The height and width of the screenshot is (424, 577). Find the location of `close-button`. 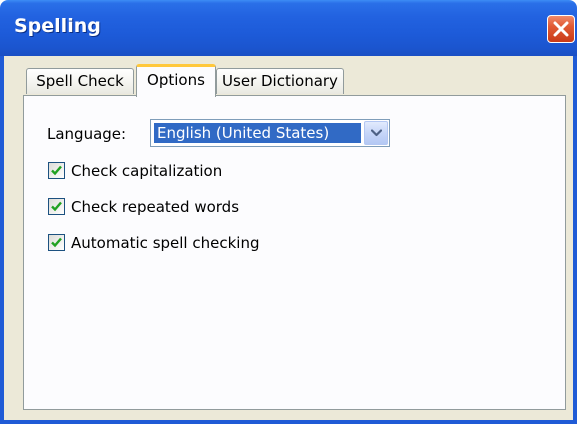

close-button is located at coordinates (561, 29).